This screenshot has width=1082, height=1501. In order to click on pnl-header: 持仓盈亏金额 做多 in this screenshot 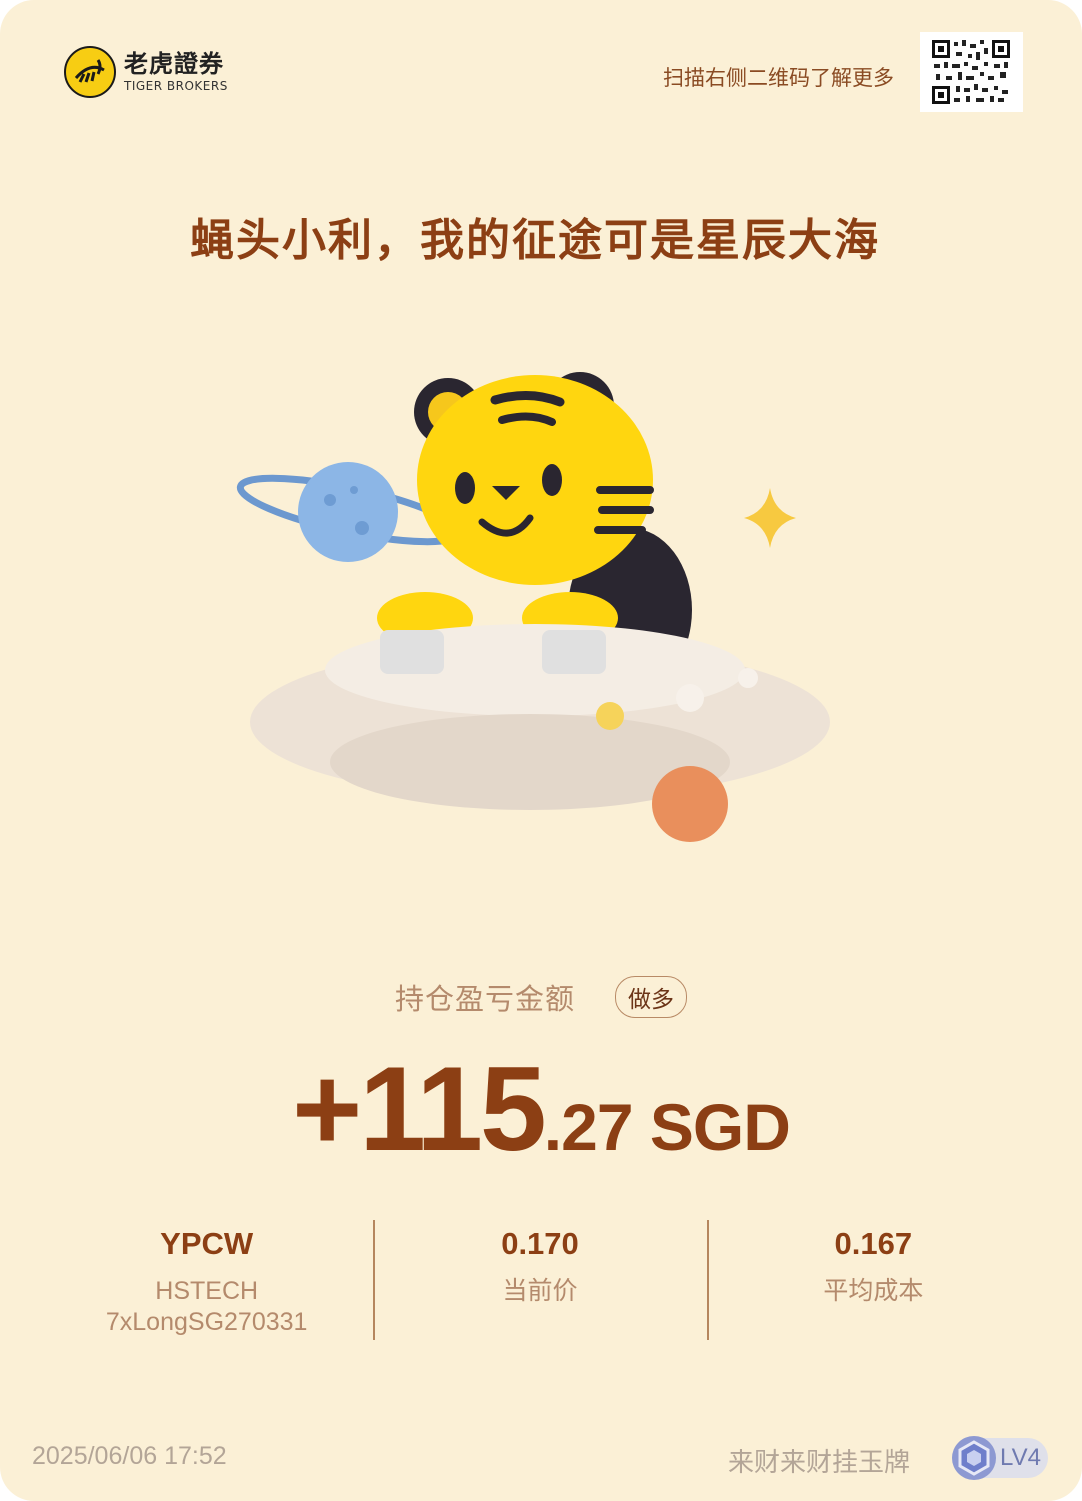, I will do `click(541, 997)`.